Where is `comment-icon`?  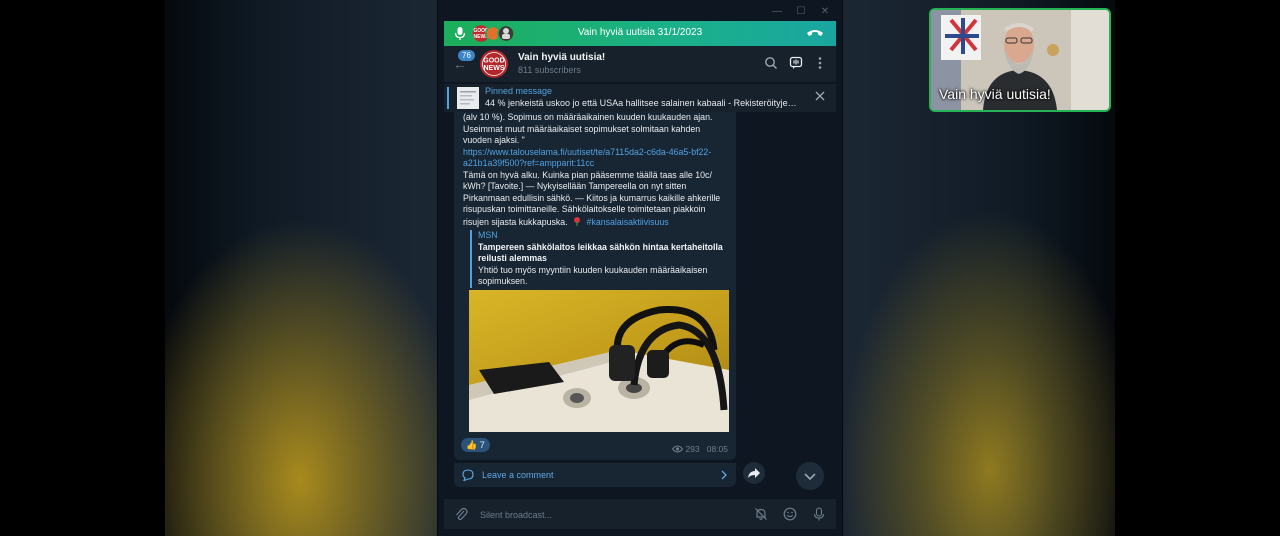
comment-icon is located at coordinates (468, 475).